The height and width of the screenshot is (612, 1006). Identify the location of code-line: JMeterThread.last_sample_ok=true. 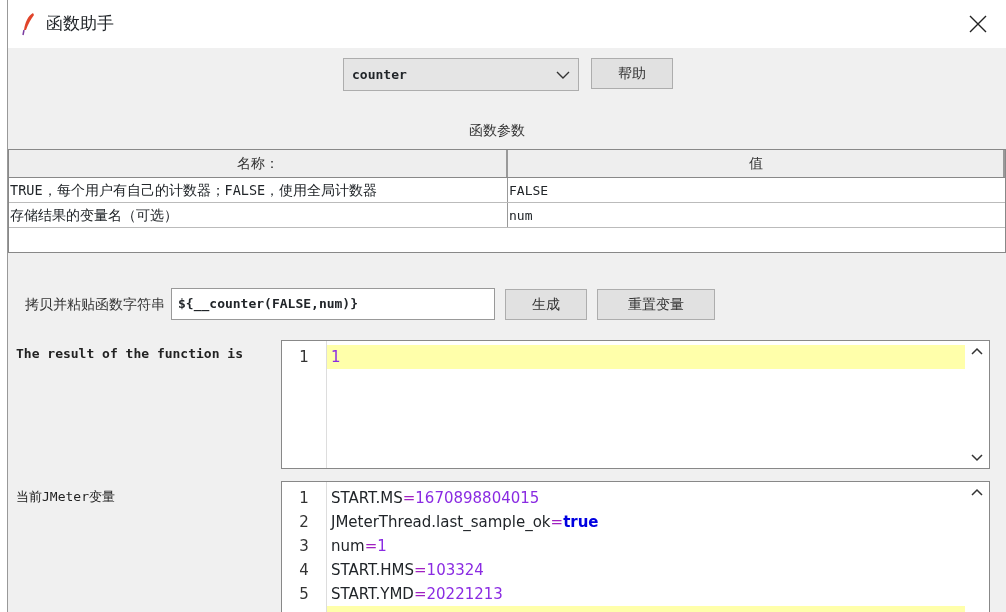
(465, 522).